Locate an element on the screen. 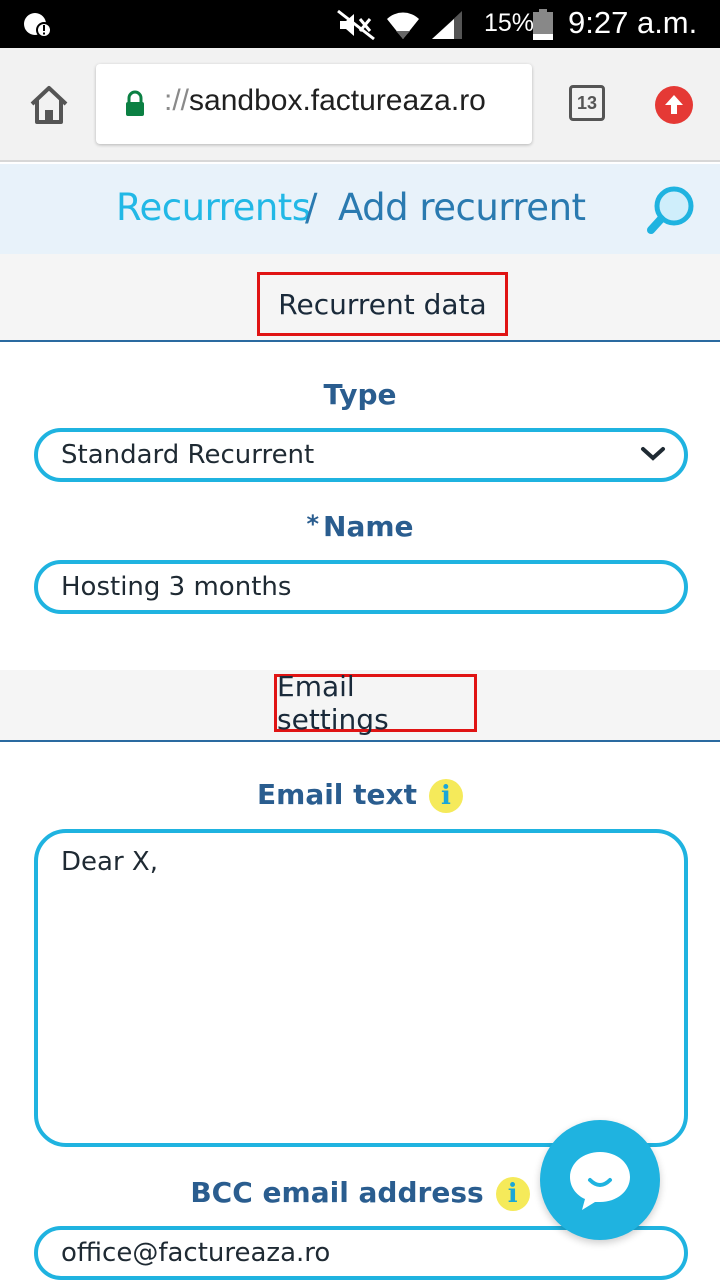  bcc-label-text: BCC email address is located at coordinates (337, 1192).